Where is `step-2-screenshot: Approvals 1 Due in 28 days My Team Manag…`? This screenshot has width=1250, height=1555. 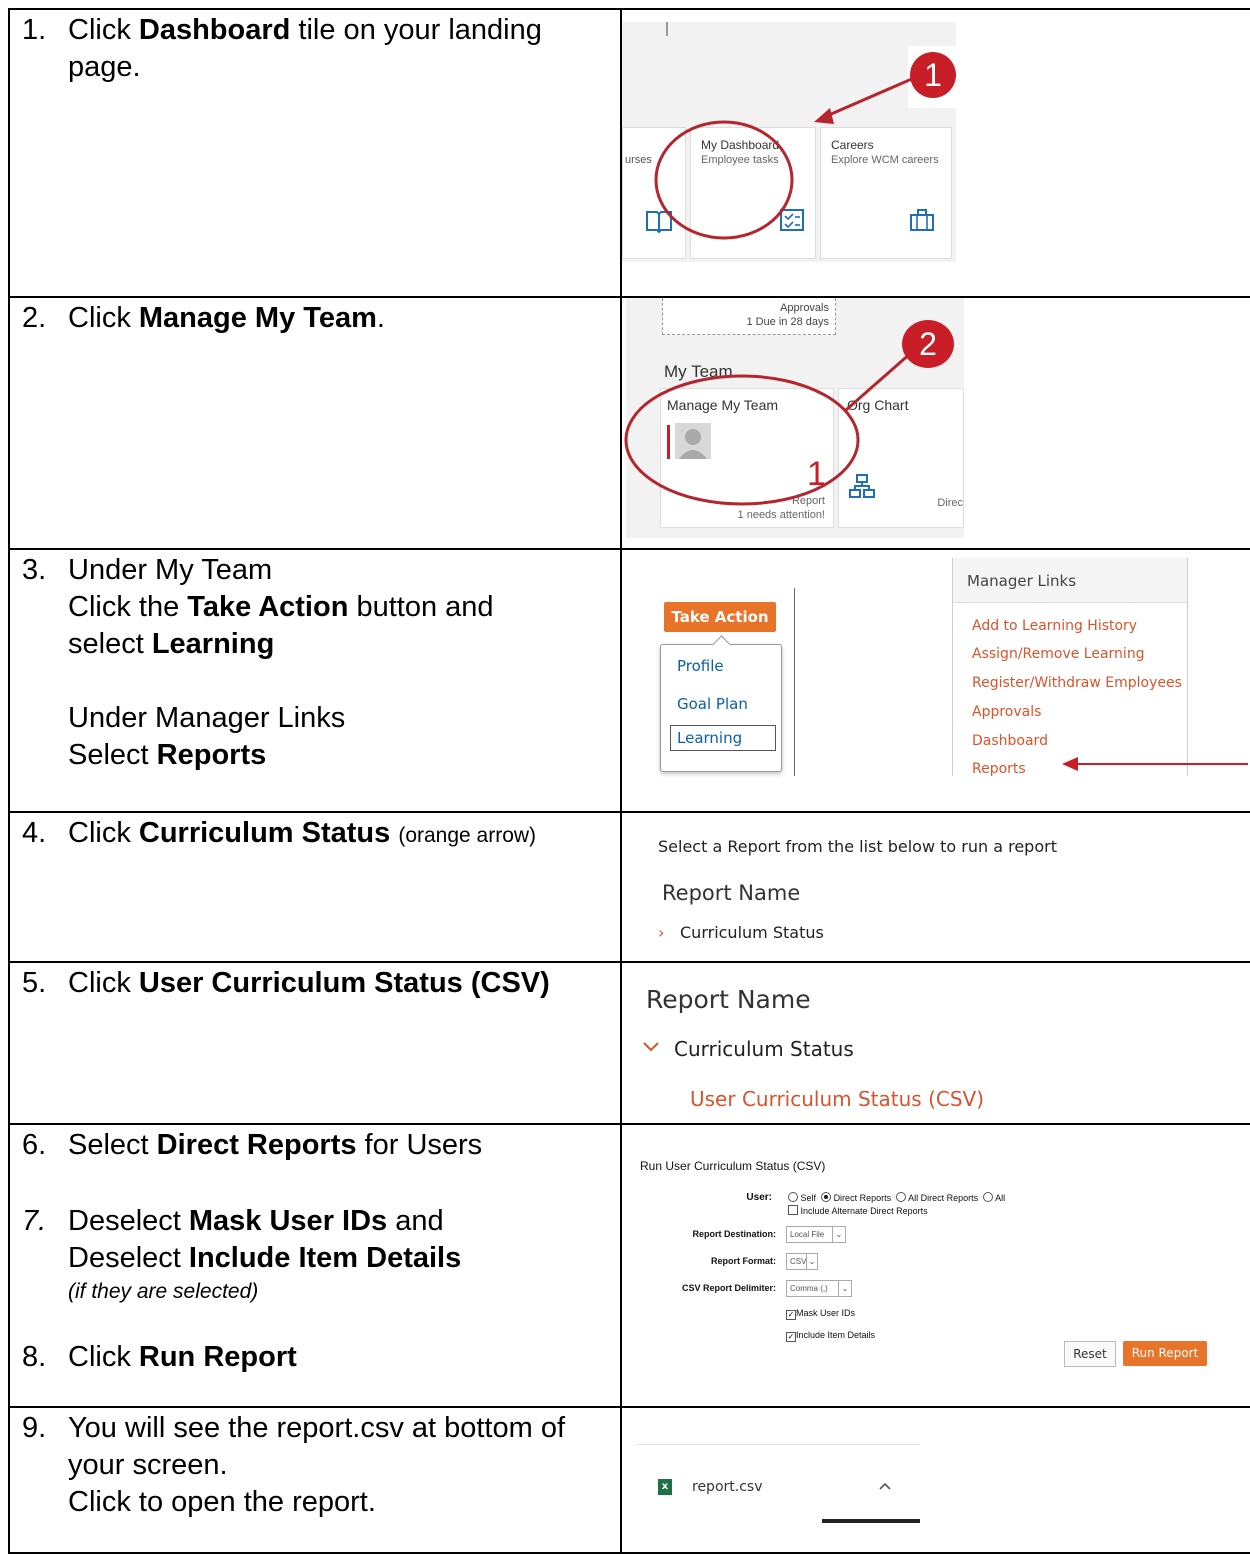 step-2-screenshot: Approvals 1 Due in 28 days My Team Manag… is located at coordinates (935, 423).